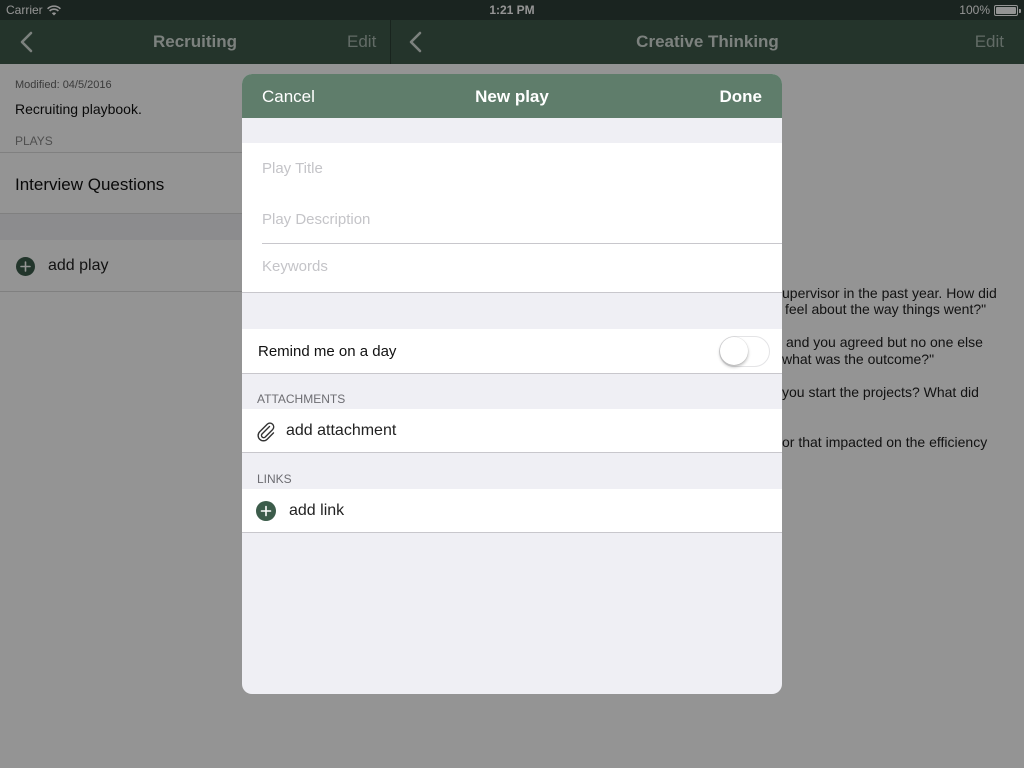  Describe the element at coordinates (512, 511) in the screenshot. I see `add-link-button: add link` at that location.